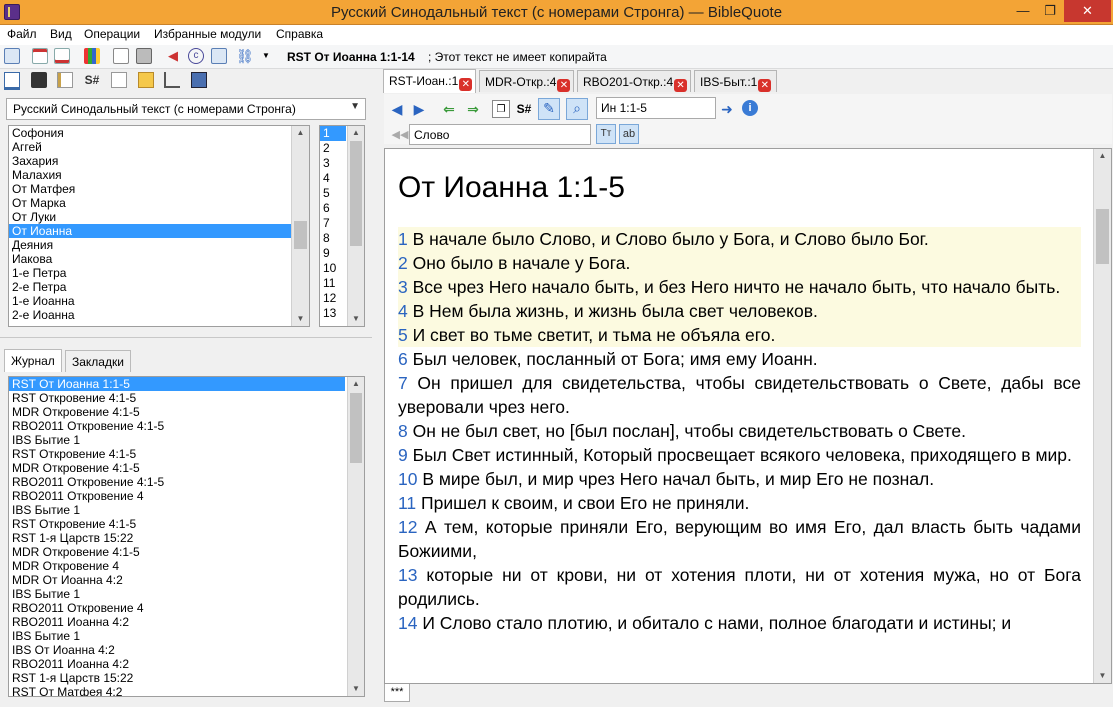 This screenshot has width=1113, height=707. What do you see at coordinates (342, 226) in the screenshot?
I see `chapter-list: 1 2 3 4 5 6 7 8 9 10 11 12 13 ▲ ▼` at bounding box center [342, 226].